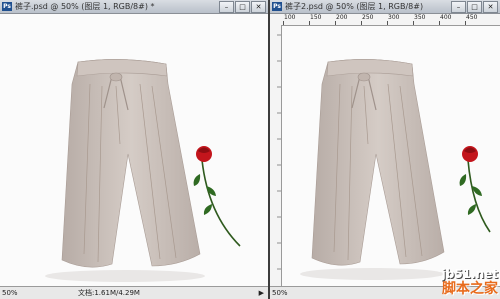 The image size is (500, 299). I want to click on ruler-label: 250, so click(368, 17).